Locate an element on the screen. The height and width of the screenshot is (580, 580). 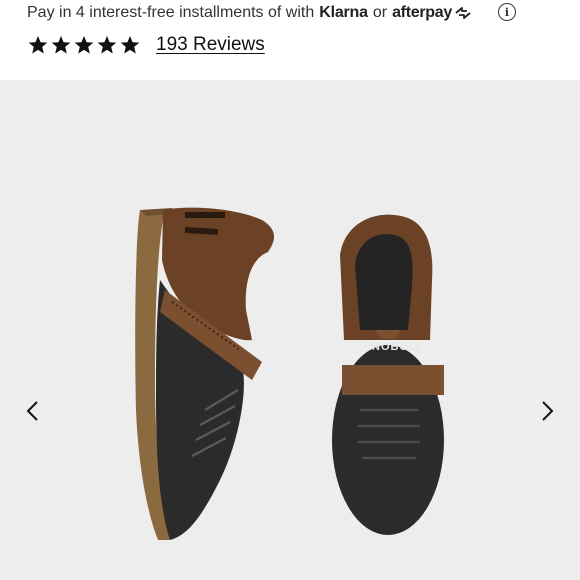
reviews-link: 193 Reviews is located at coordinates (210, 45).